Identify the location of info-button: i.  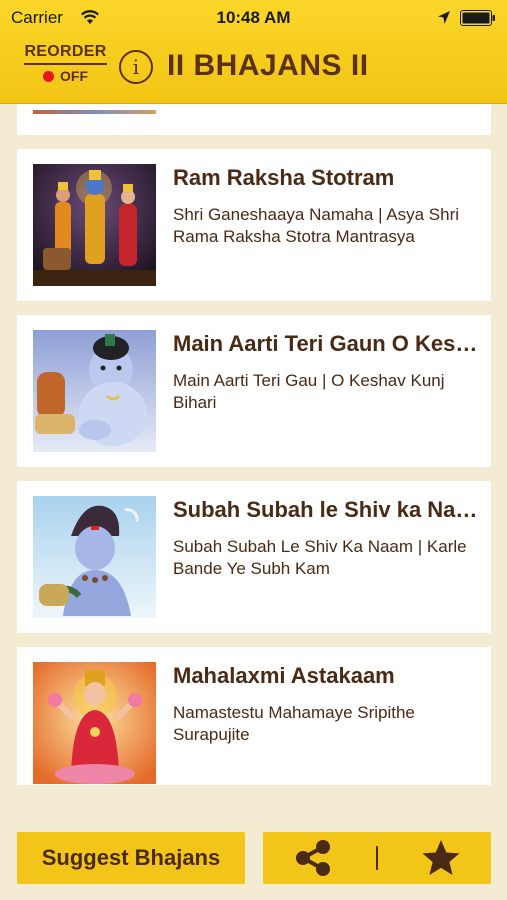
(136, 67).